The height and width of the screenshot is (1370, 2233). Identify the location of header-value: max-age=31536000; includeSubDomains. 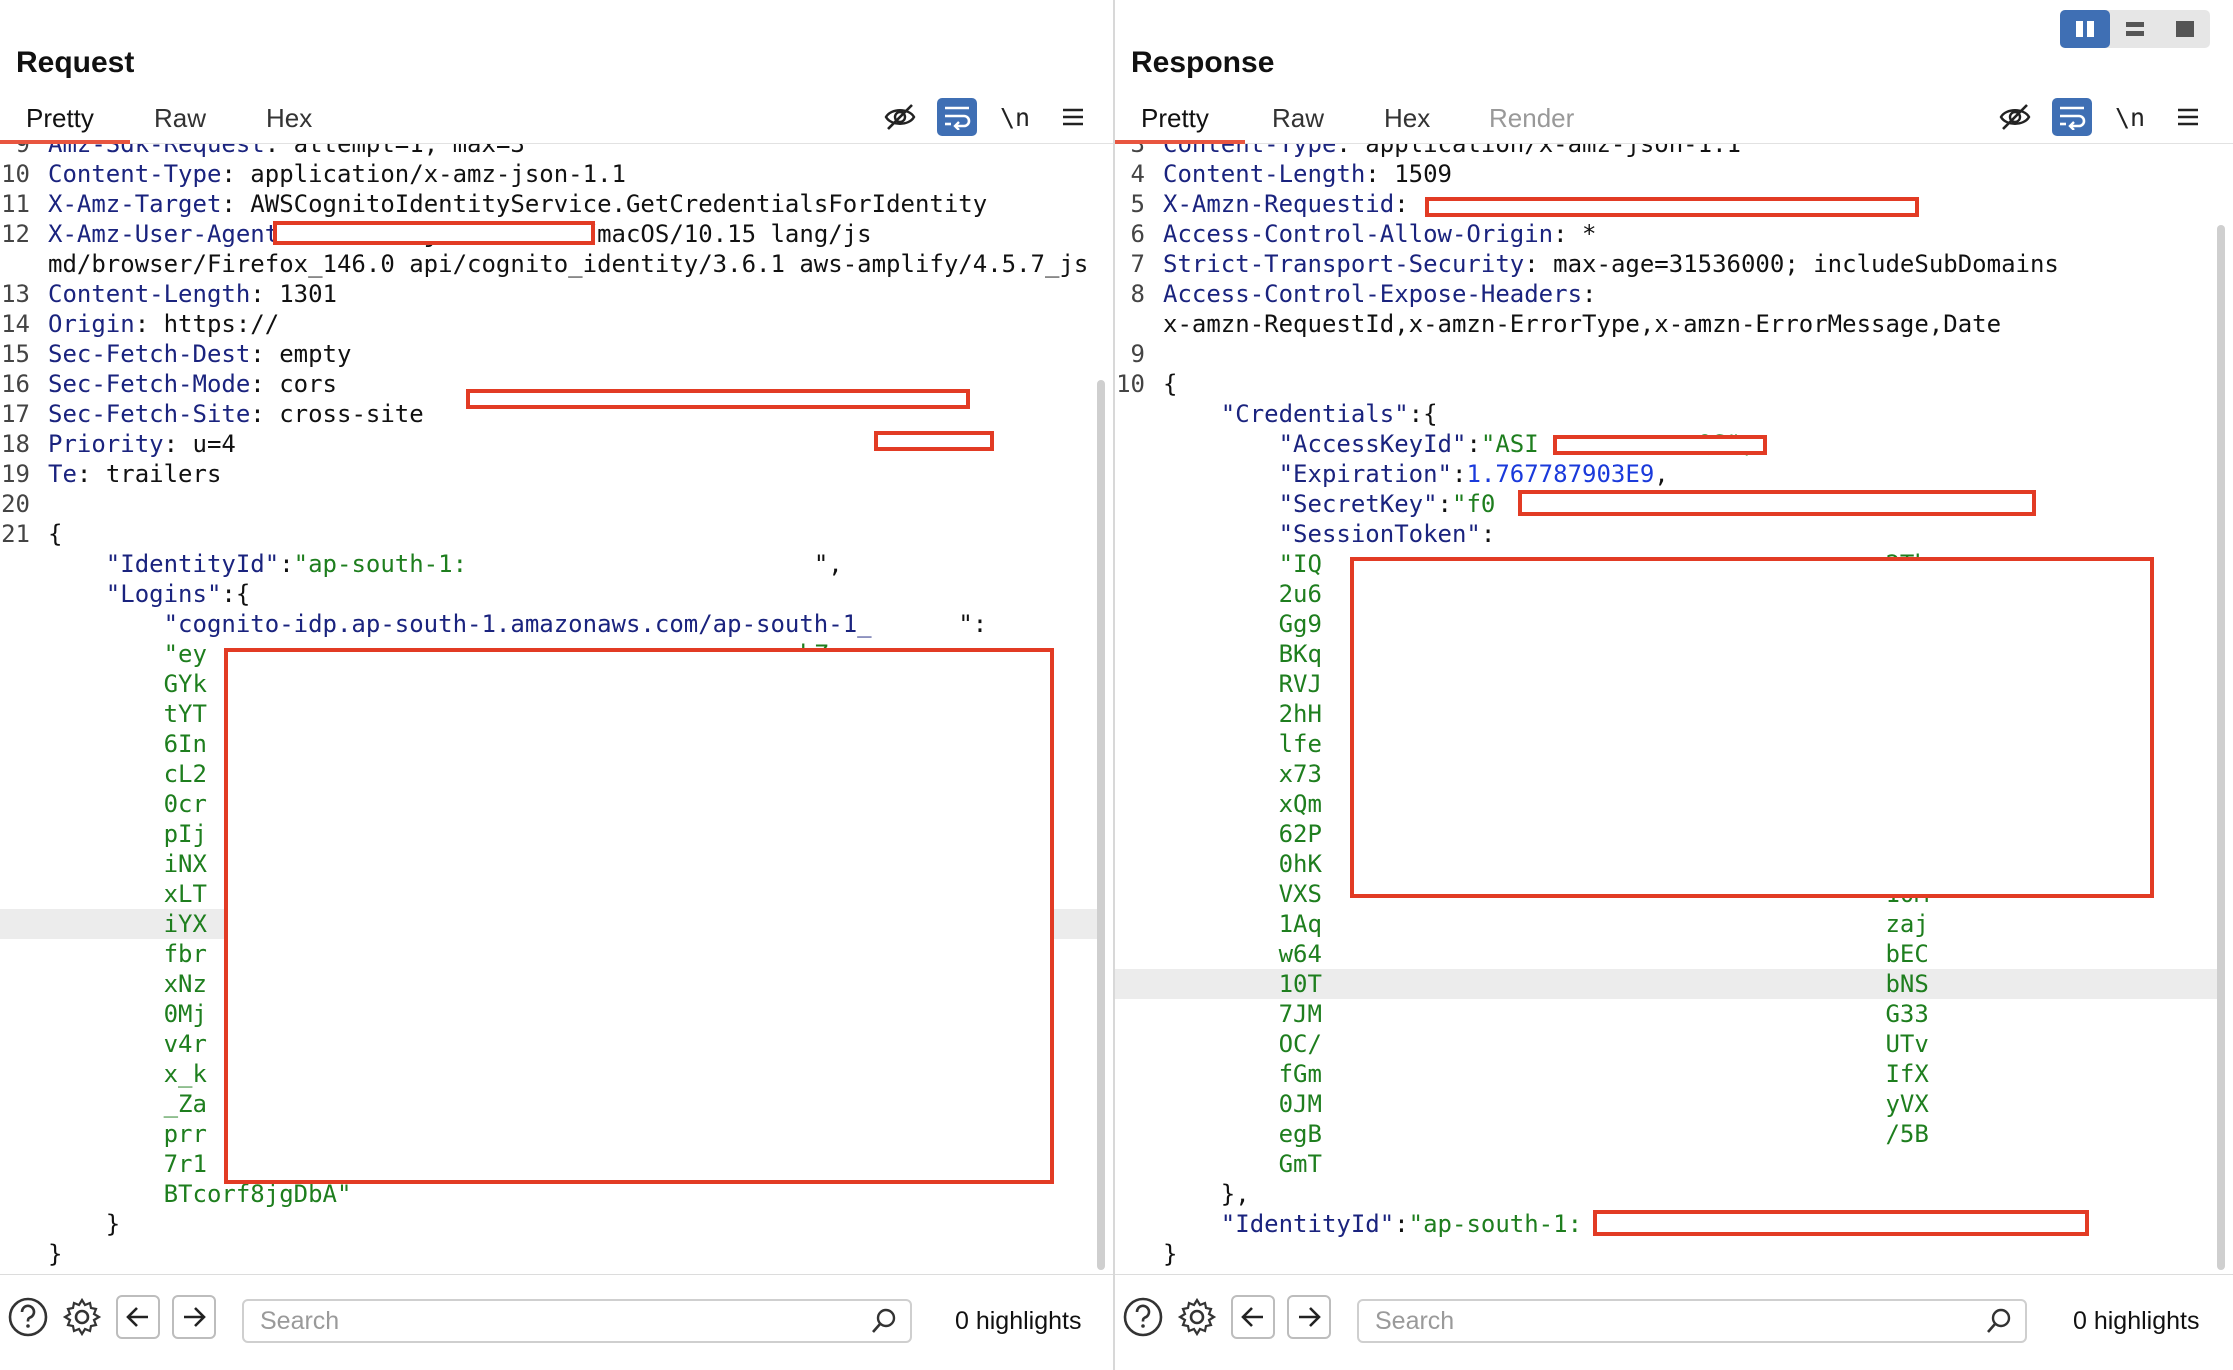
(1806, 264).